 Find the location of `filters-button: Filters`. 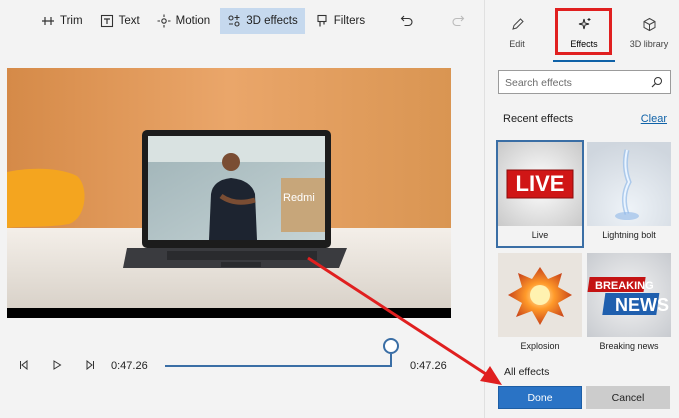

filters-button: Filters is located at coordinates (340, 21).